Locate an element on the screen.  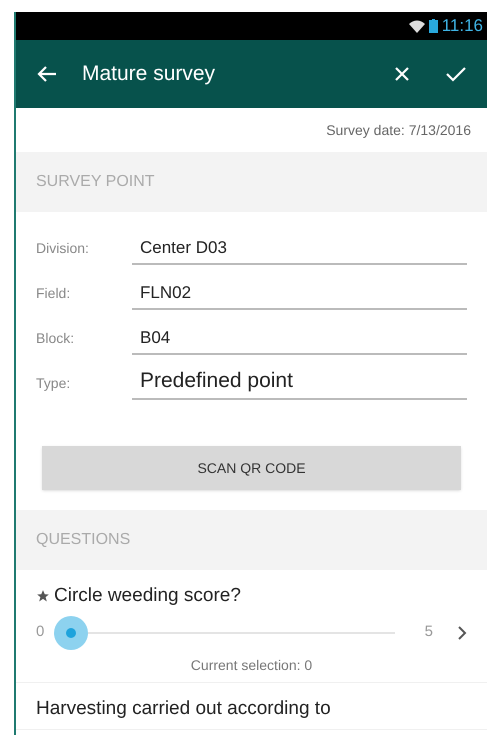
question-text: Circle weeding score? is located at coordinates (147, 596).